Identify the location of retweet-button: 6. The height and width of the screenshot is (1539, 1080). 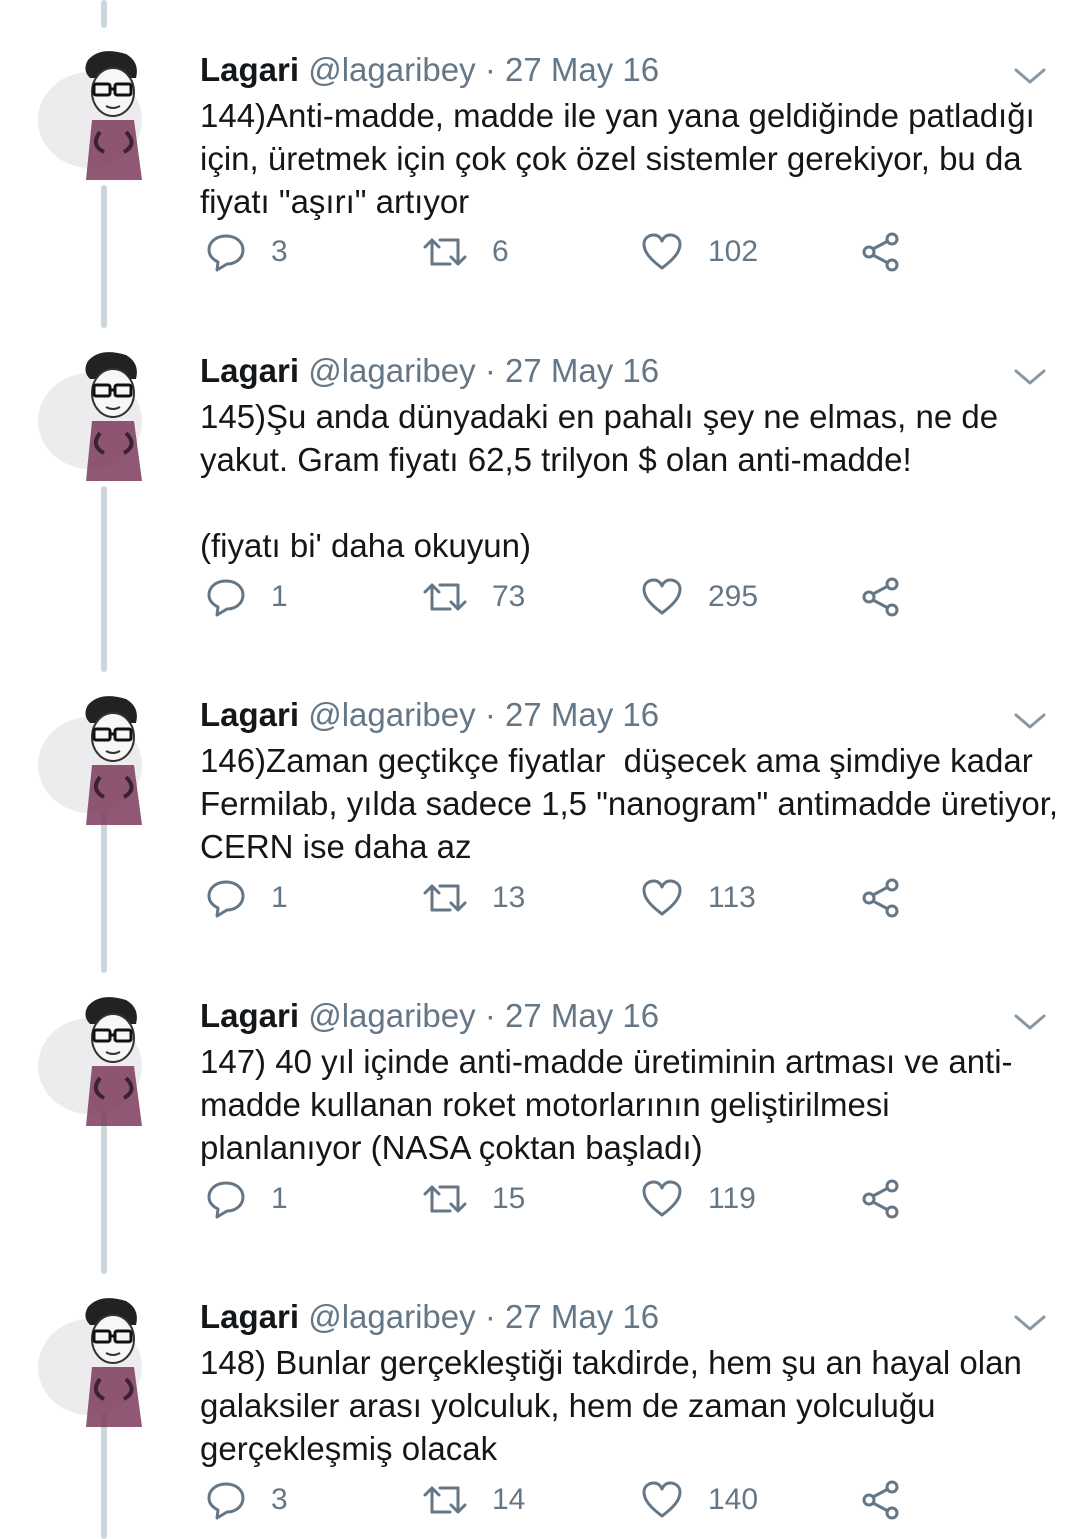
(465, 252).